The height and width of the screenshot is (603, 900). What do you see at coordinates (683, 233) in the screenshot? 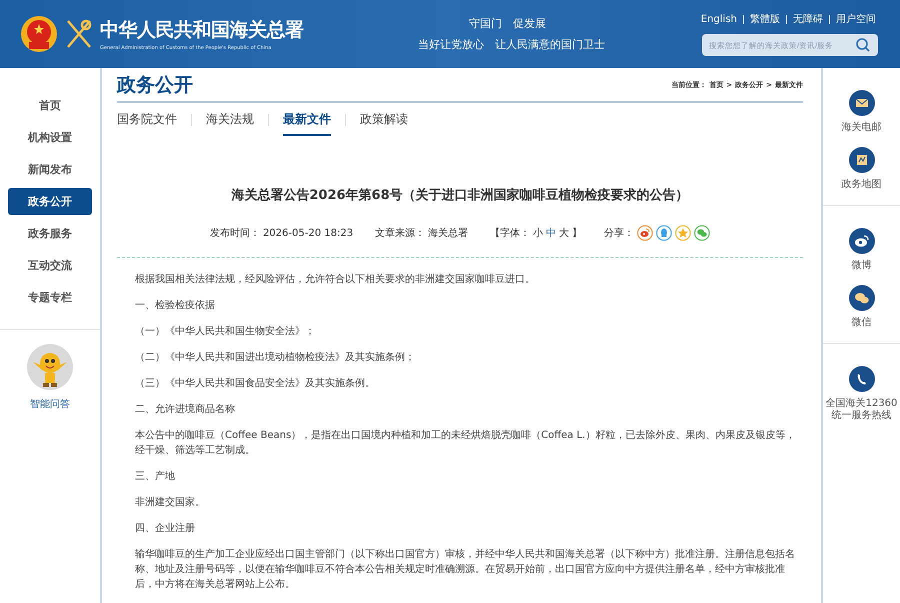
I see `star-share-button` at bounding box center [683, 233].